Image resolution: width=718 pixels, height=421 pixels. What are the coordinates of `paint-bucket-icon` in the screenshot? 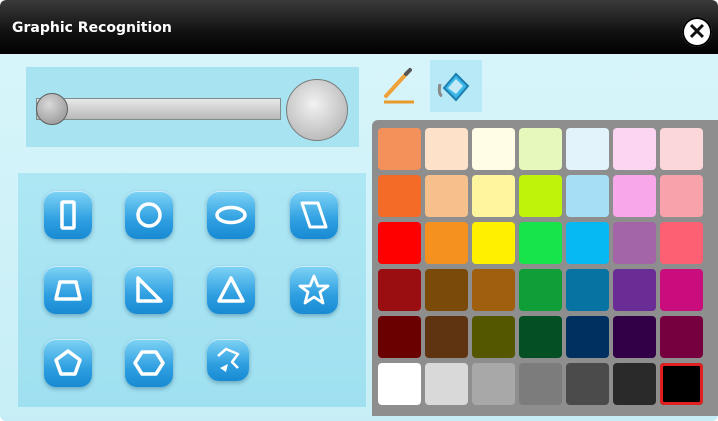 It's located at (453, 87).